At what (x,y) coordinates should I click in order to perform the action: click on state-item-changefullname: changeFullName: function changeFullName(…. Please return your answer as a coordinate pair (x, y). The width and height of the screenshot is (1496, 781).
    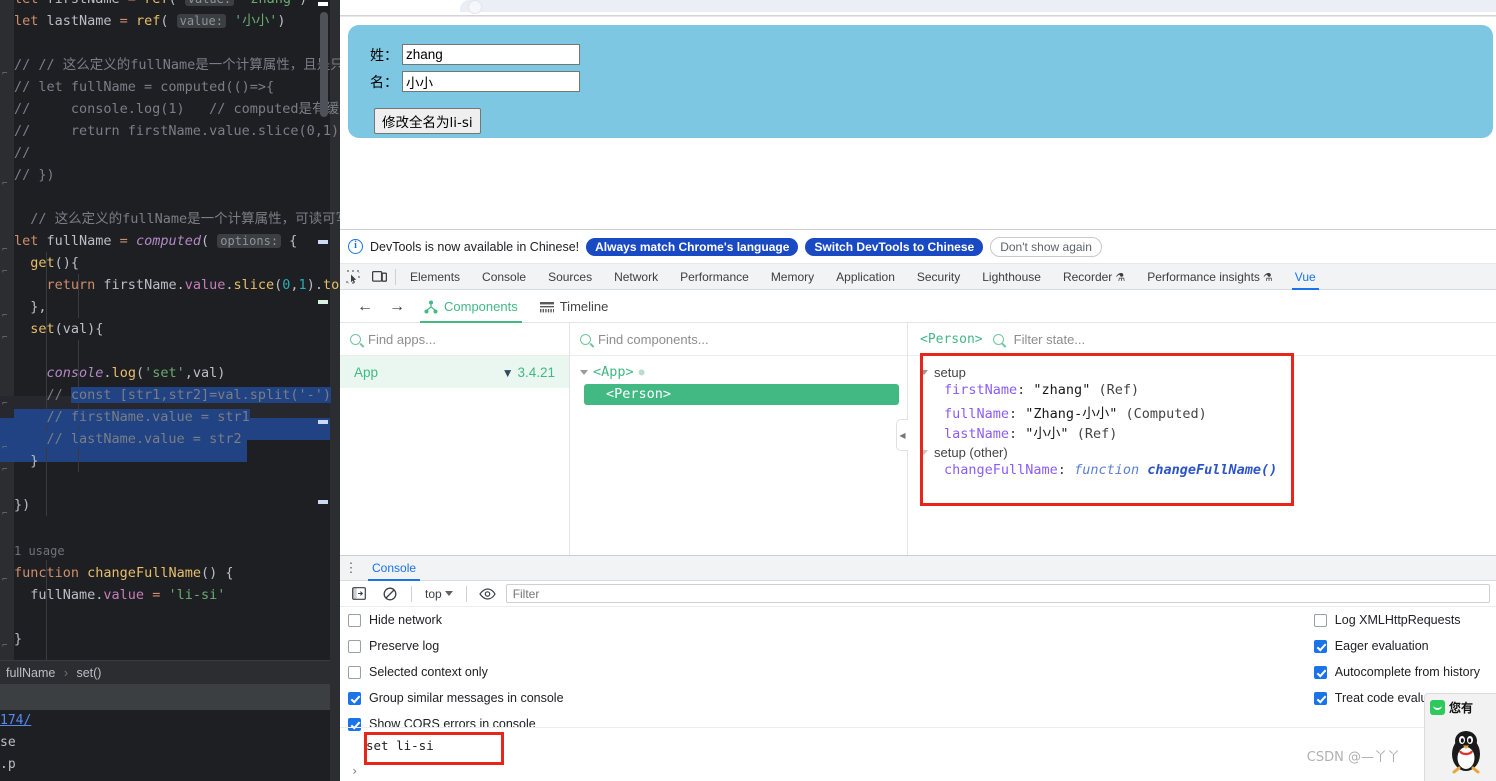
    Looking at the image, I should click on (1202, 472).